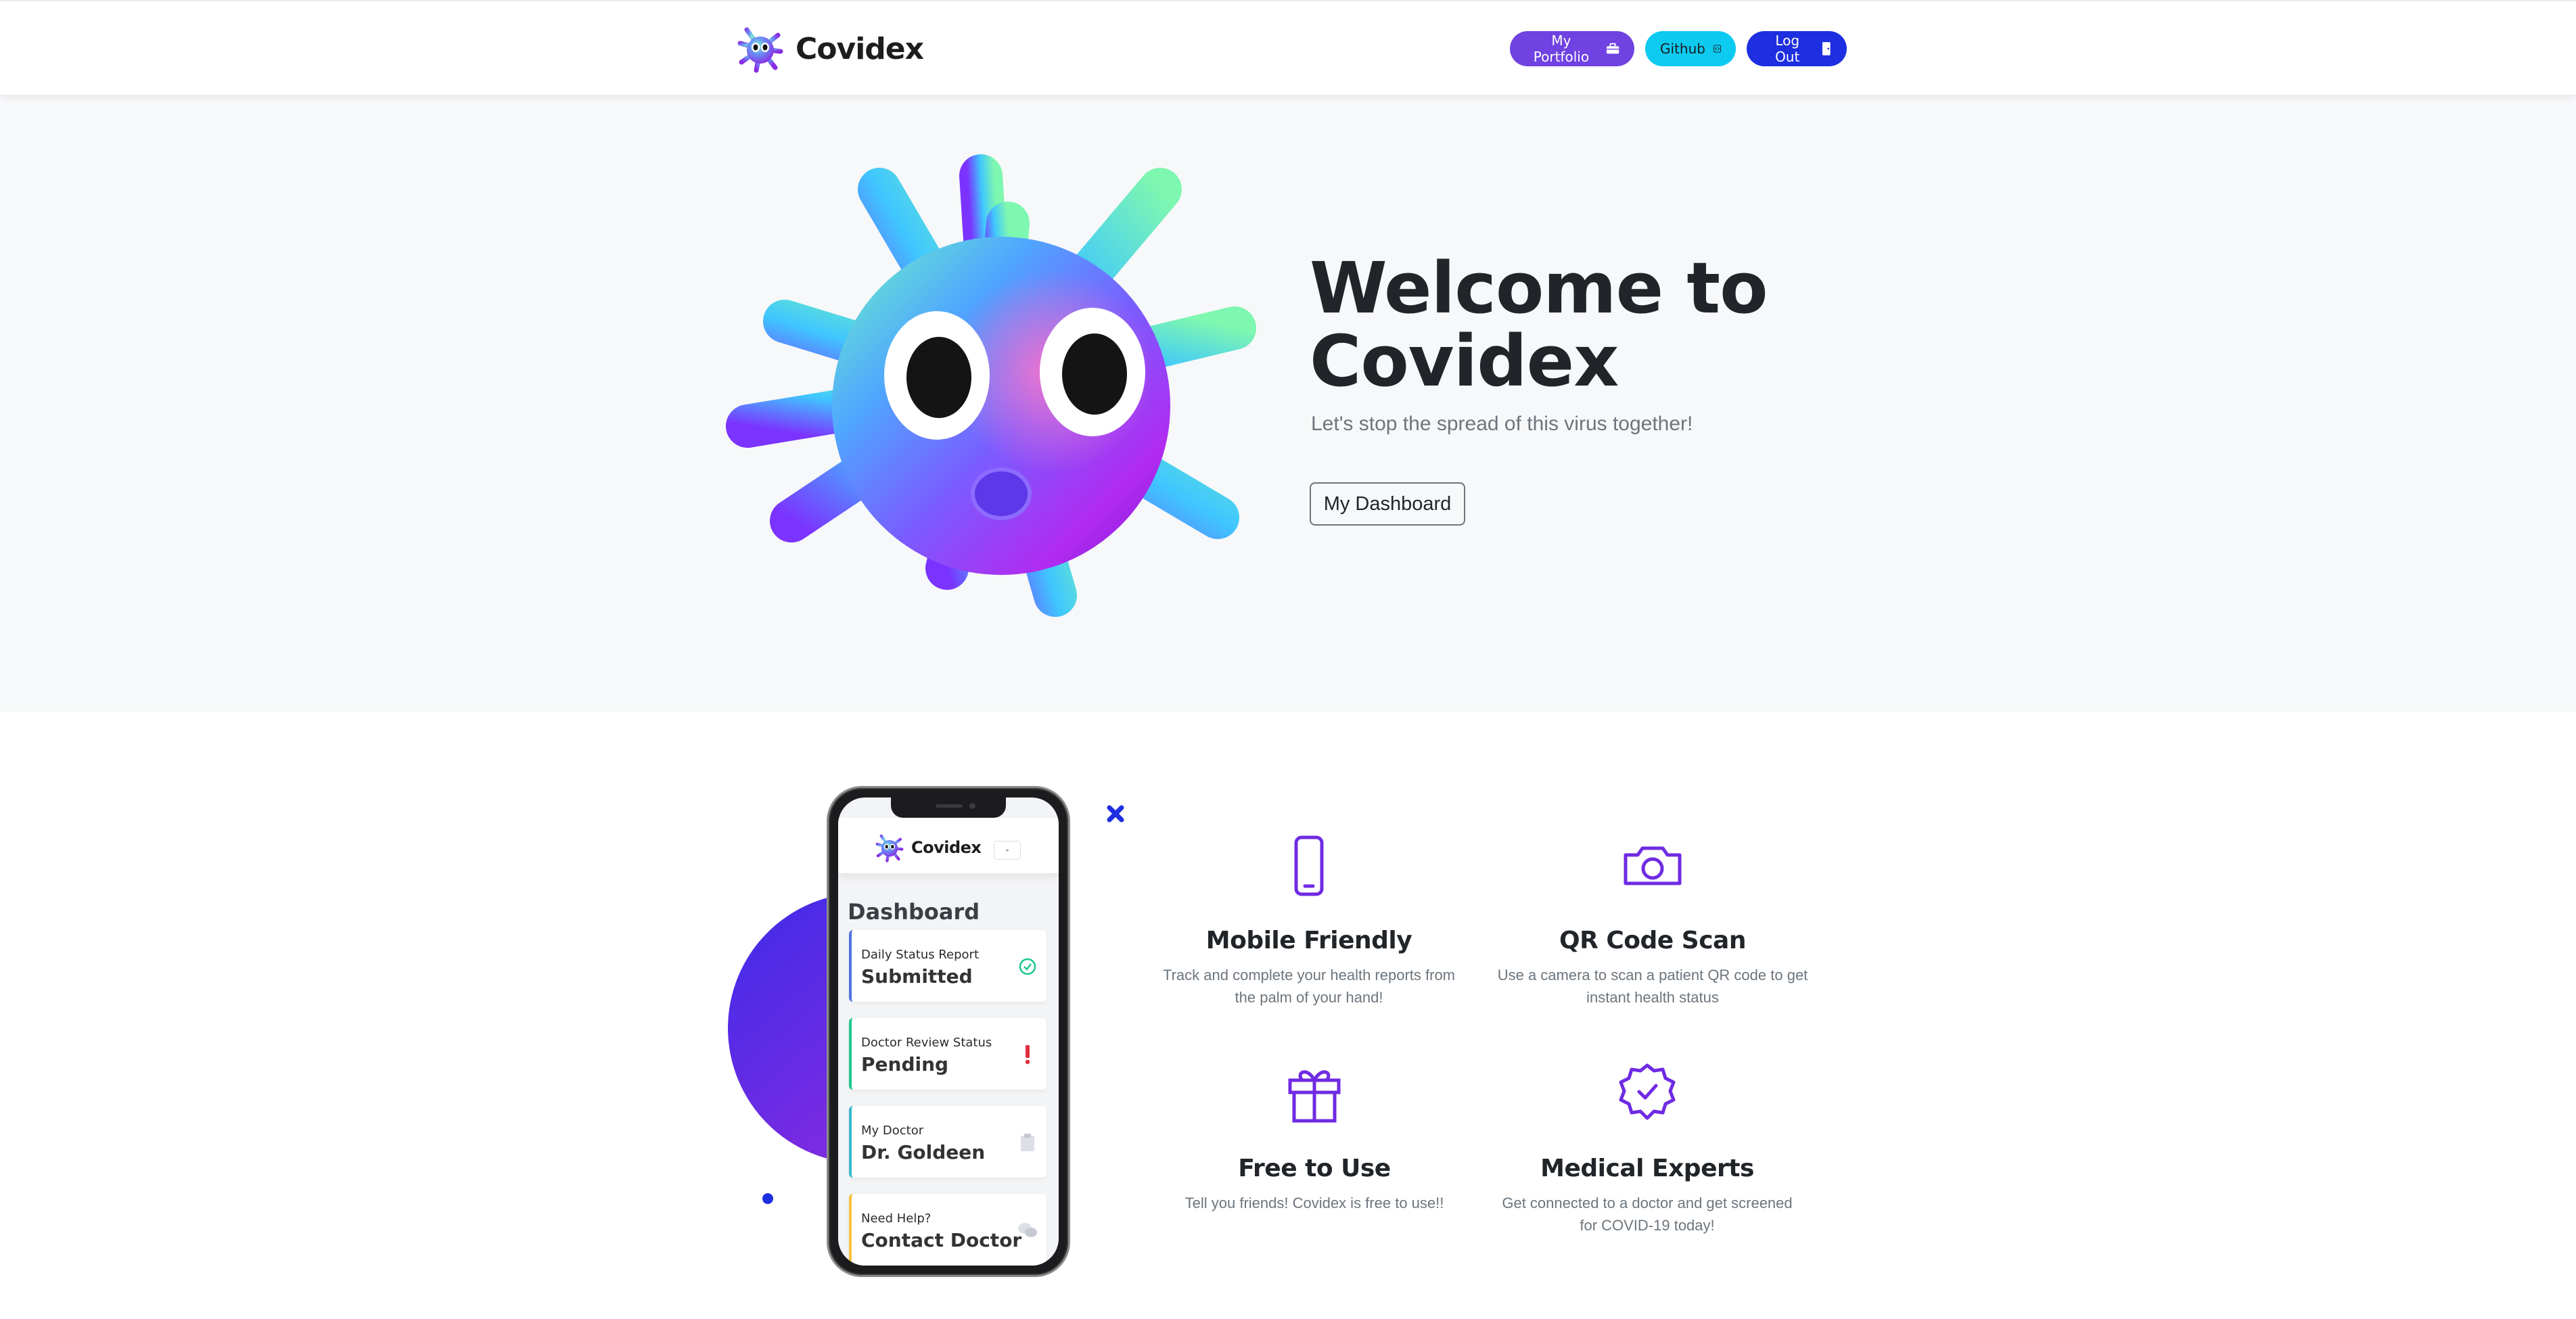 The height and width of the screenshot is (1319, 2576). Describe the element at coordinates (860, 48) in the screenshot. I see `brand-name: Covidex` at that location.